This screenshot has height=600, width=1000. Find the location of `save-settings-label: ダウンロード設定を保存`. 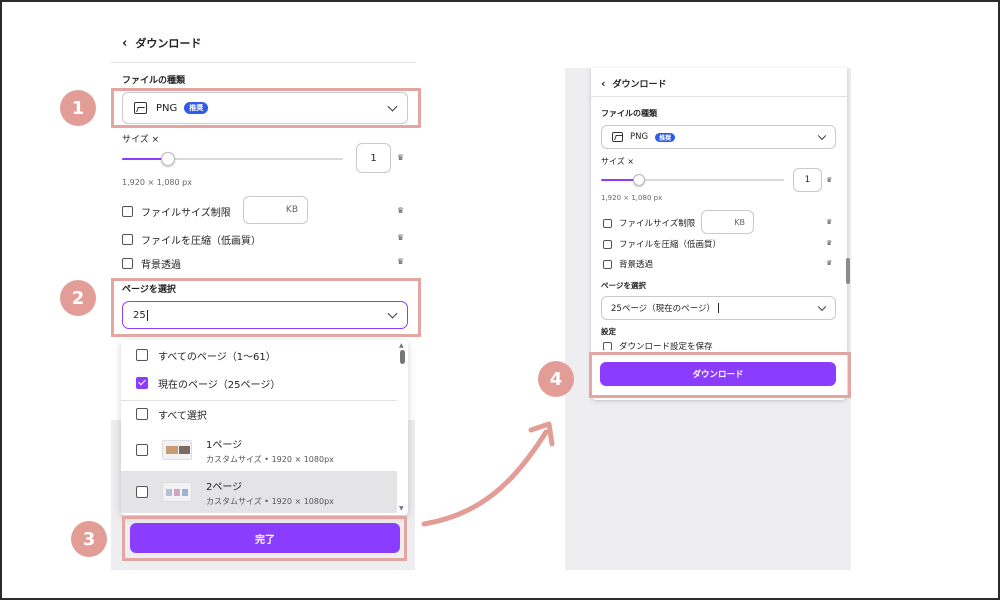

save-settings-label: ダウンロード設定を保存 is located at coordinates (666, 346).